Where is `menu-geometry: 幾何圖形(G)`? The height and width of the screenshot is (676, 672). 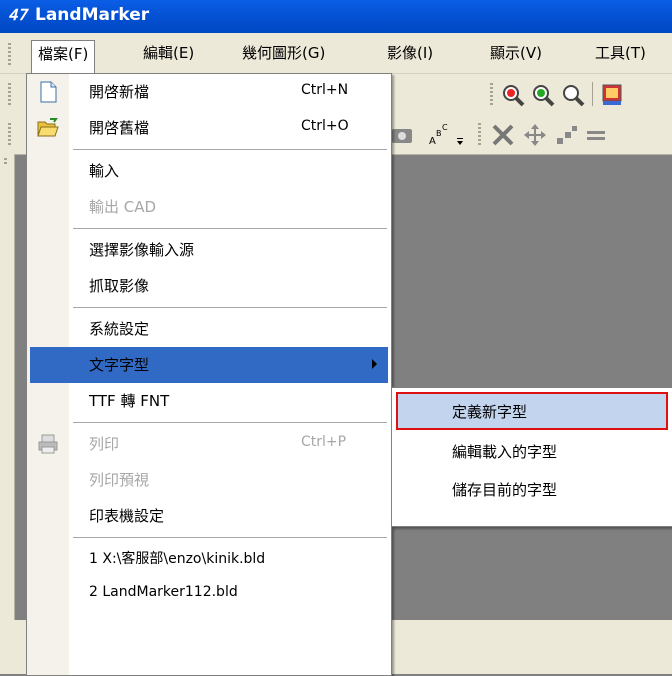 menu-geometry: 幾何圖形(G) is located at coordinates (283, 53).